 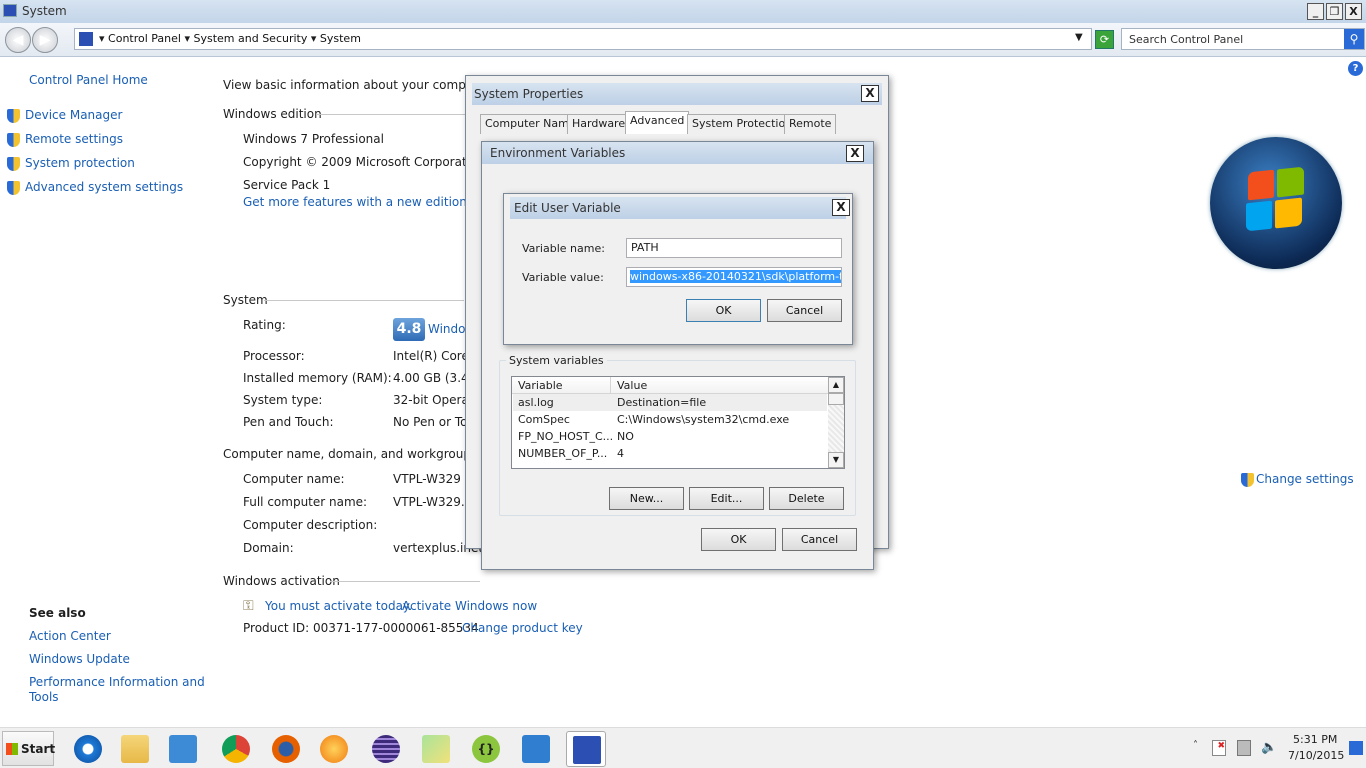 I want to click on table-row: ComSpec C:\Windows\system32\cmd.exe, so click(x=670, y=419).